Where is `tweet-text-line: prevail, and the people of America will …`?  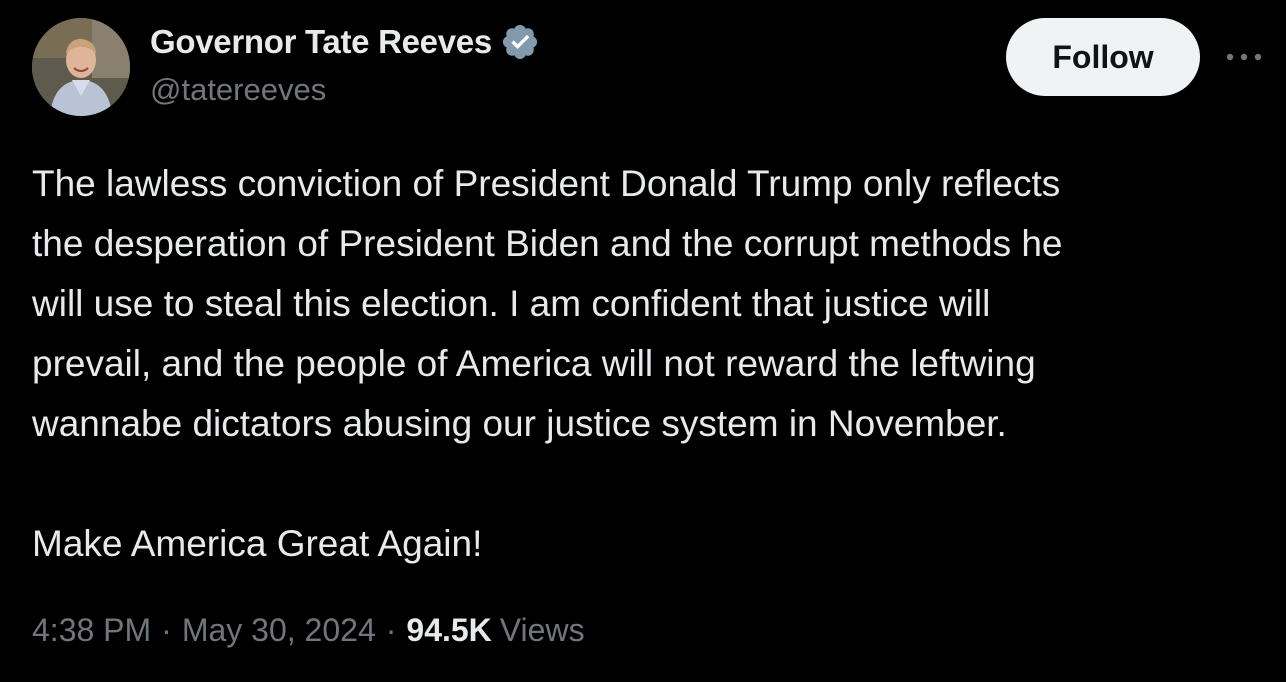 tweet-text-line: prevail, and the people of America will … is located at coordinates (534, 363).